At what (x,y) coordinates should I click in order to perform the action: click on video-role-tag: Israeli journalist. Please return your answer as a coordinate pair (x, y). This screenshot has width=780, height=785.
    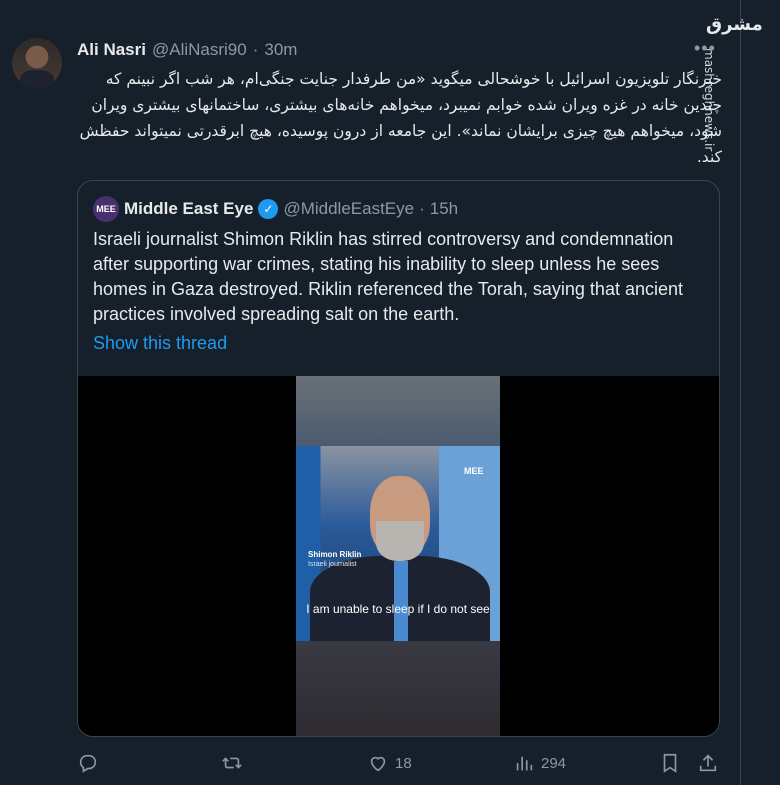
    Looking at the image, I should click on (332, 564).